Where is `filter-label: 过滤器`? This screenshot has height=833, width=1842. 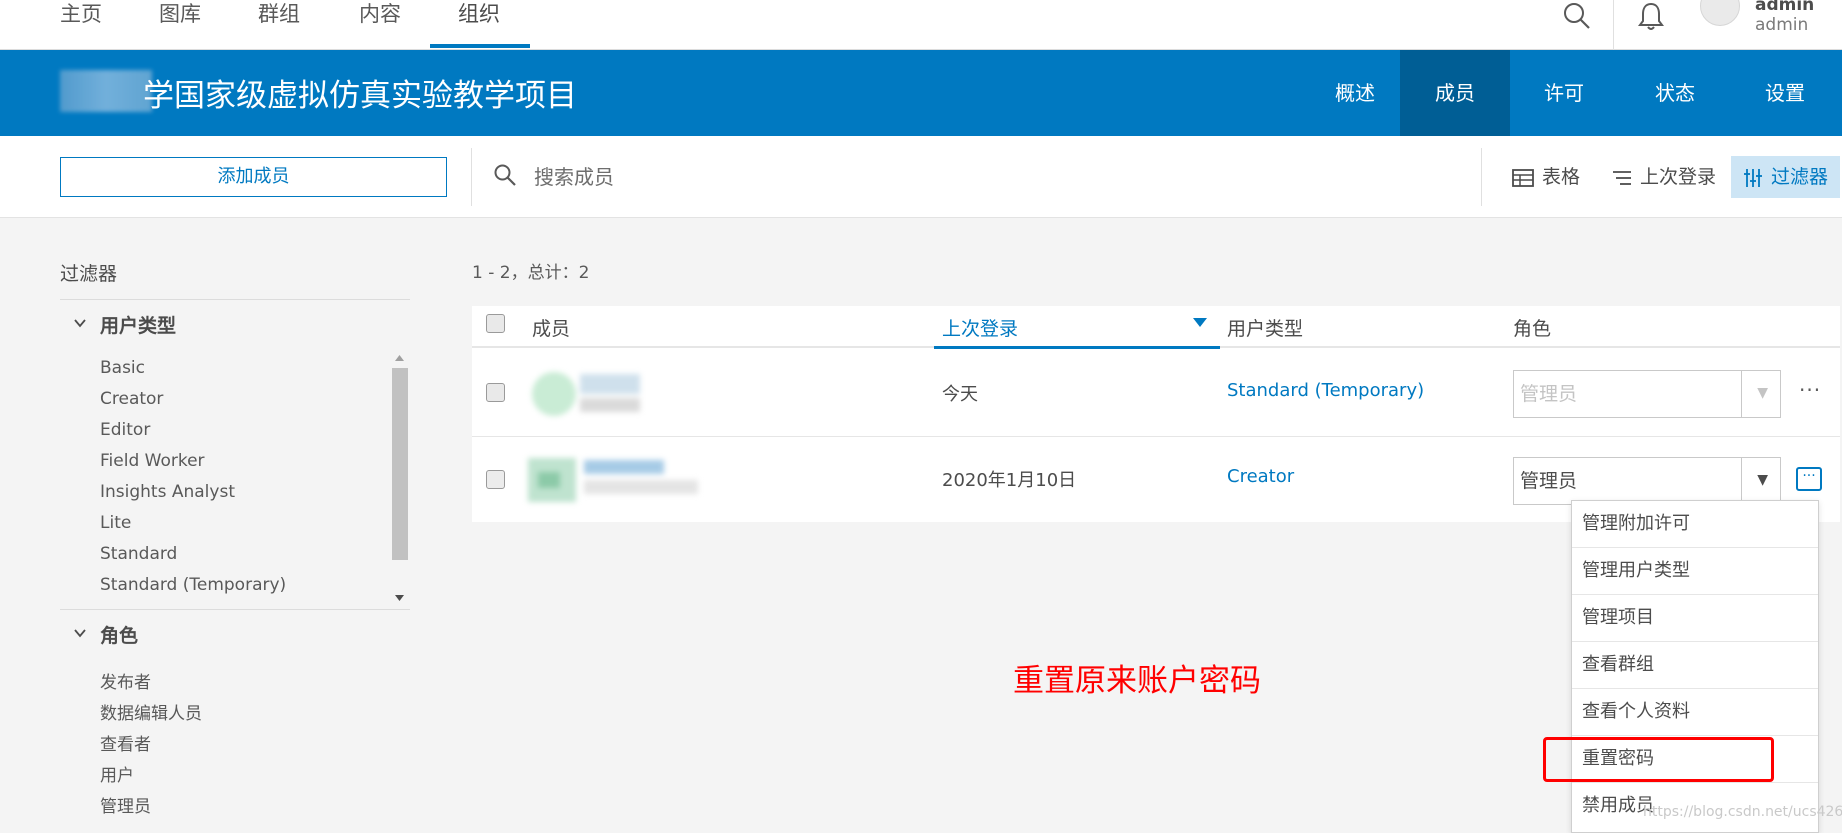 filter-label: 过滤器 is located at coordinates (1800, 177).